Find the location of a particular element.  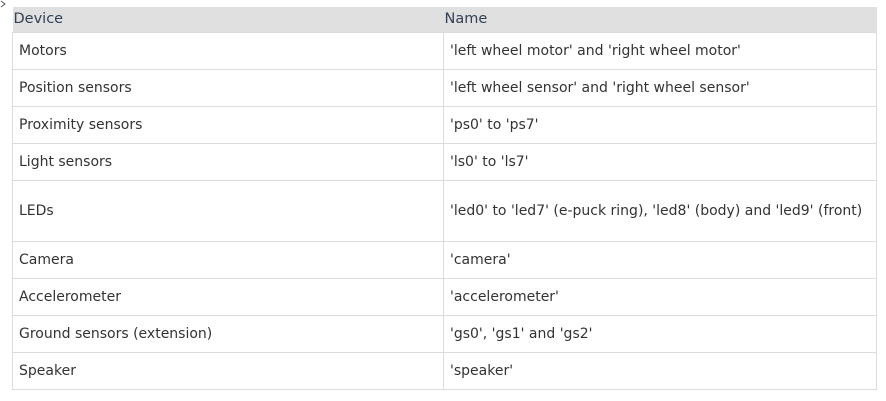

column-header-name: Name is located at coordinates (660, 20).